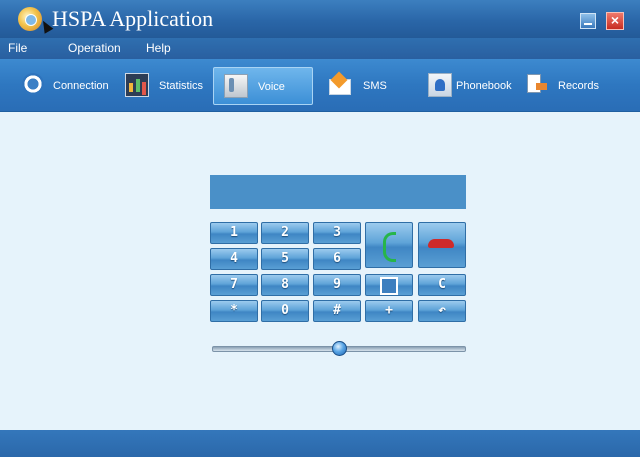 The height and width of the screenshot is (457, 644). What do you see at coordinates (234, 259) in the screenshot?
I see `key-4: 4` at bounding box center [234, 259].